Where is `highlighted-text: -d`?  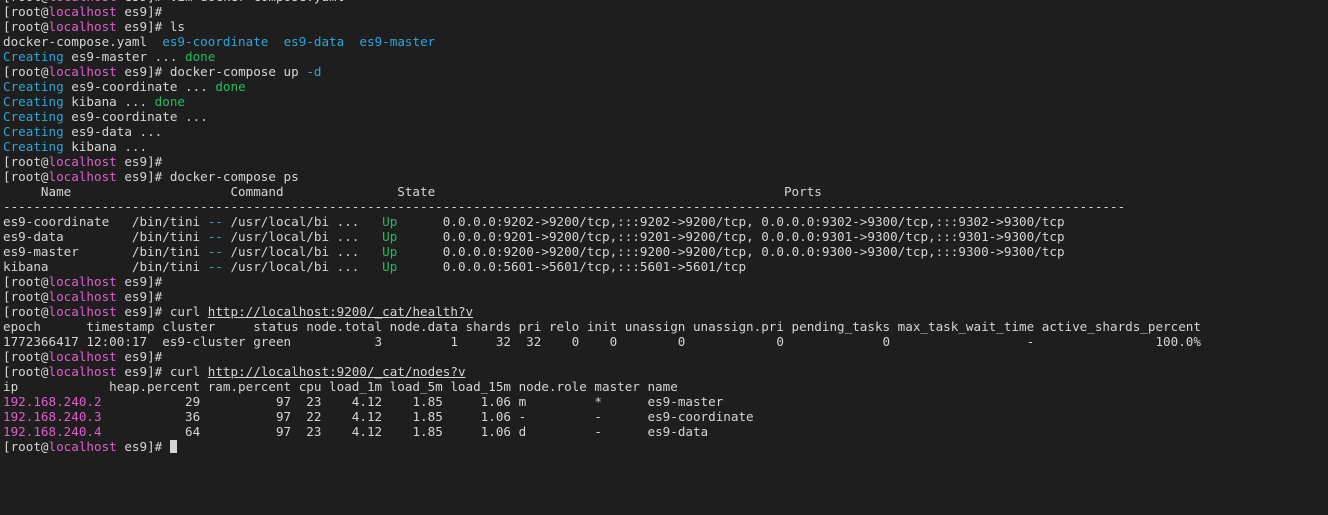 highlighted-text: -d is located at coordinates (314, 71).